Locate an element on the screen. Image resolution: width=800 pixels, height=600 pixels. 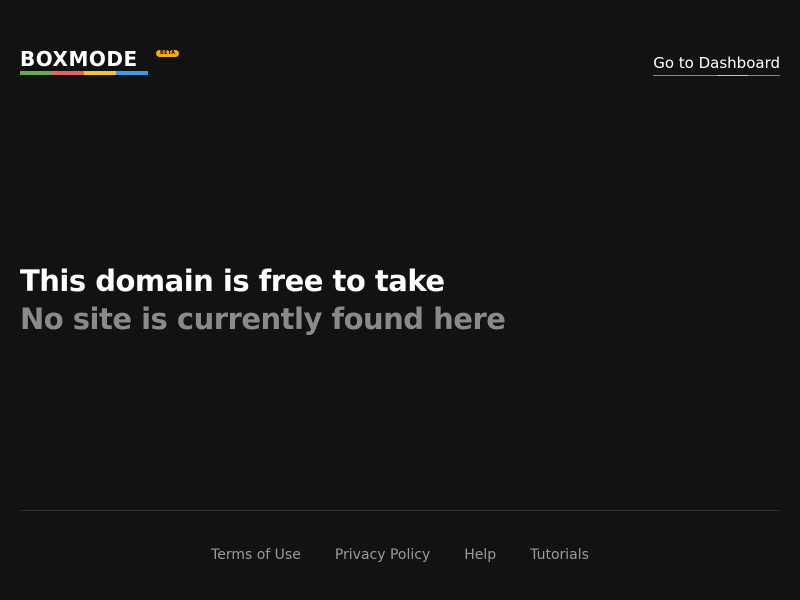
logo-bar-segment-yellow is located at coordinates (100, 73).